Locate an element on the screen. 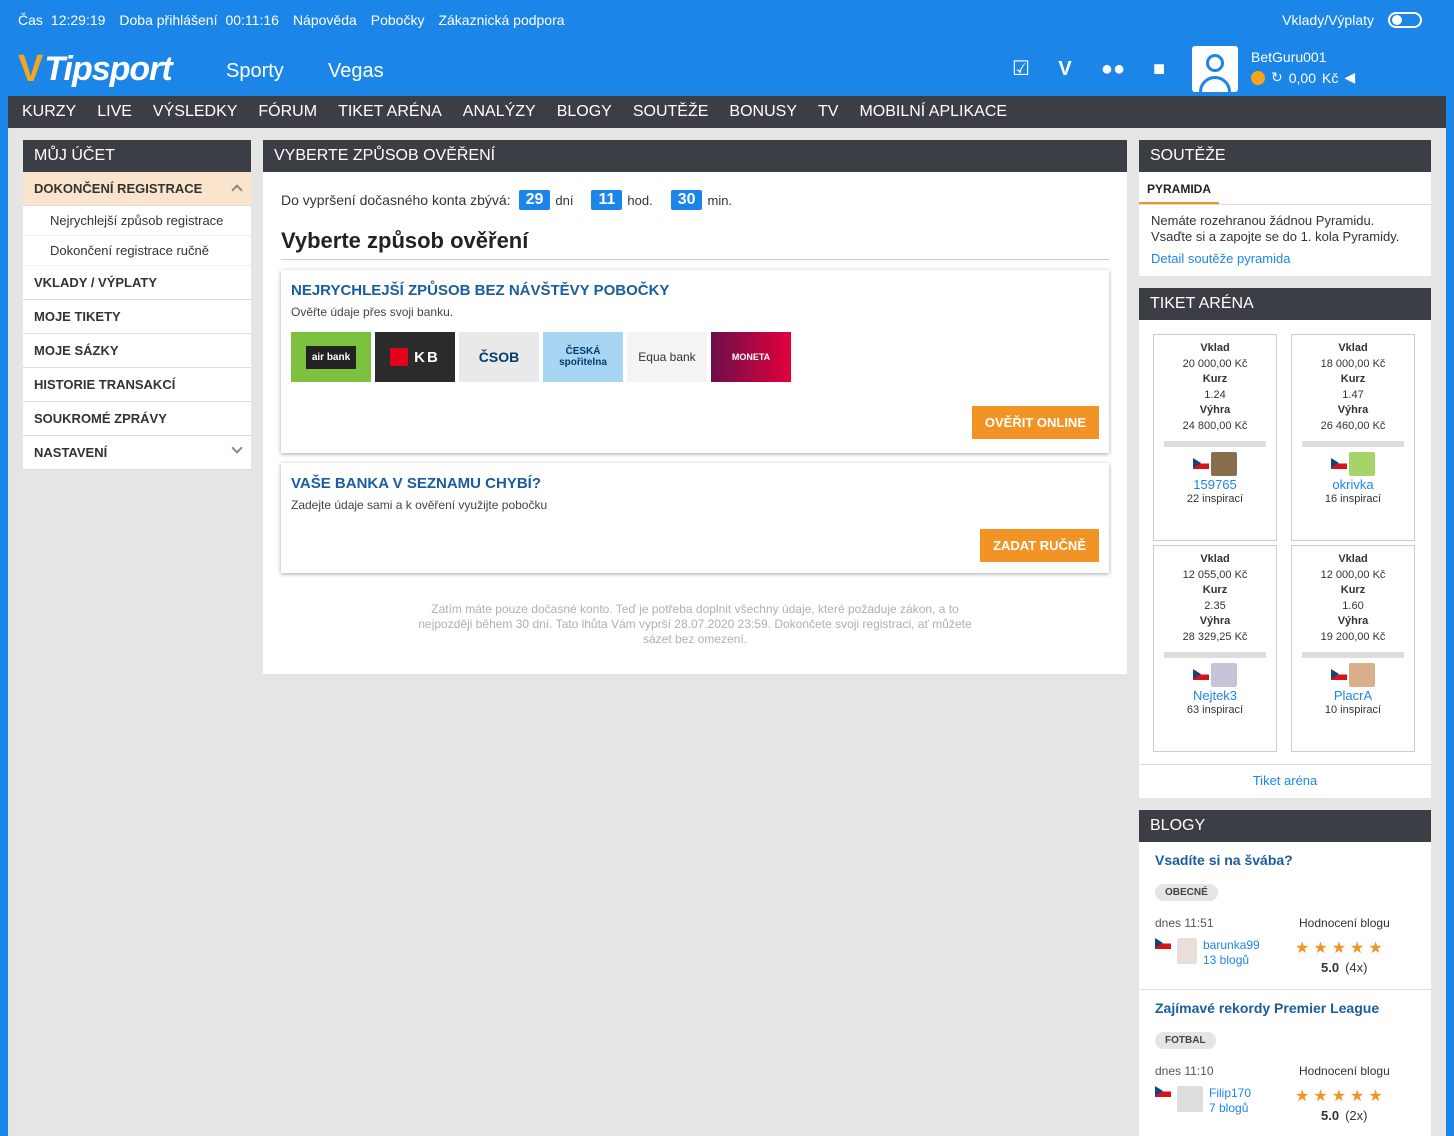 The image size is (1454, 1136). timer-days-unit: dní is located at coordinates (564, 200).